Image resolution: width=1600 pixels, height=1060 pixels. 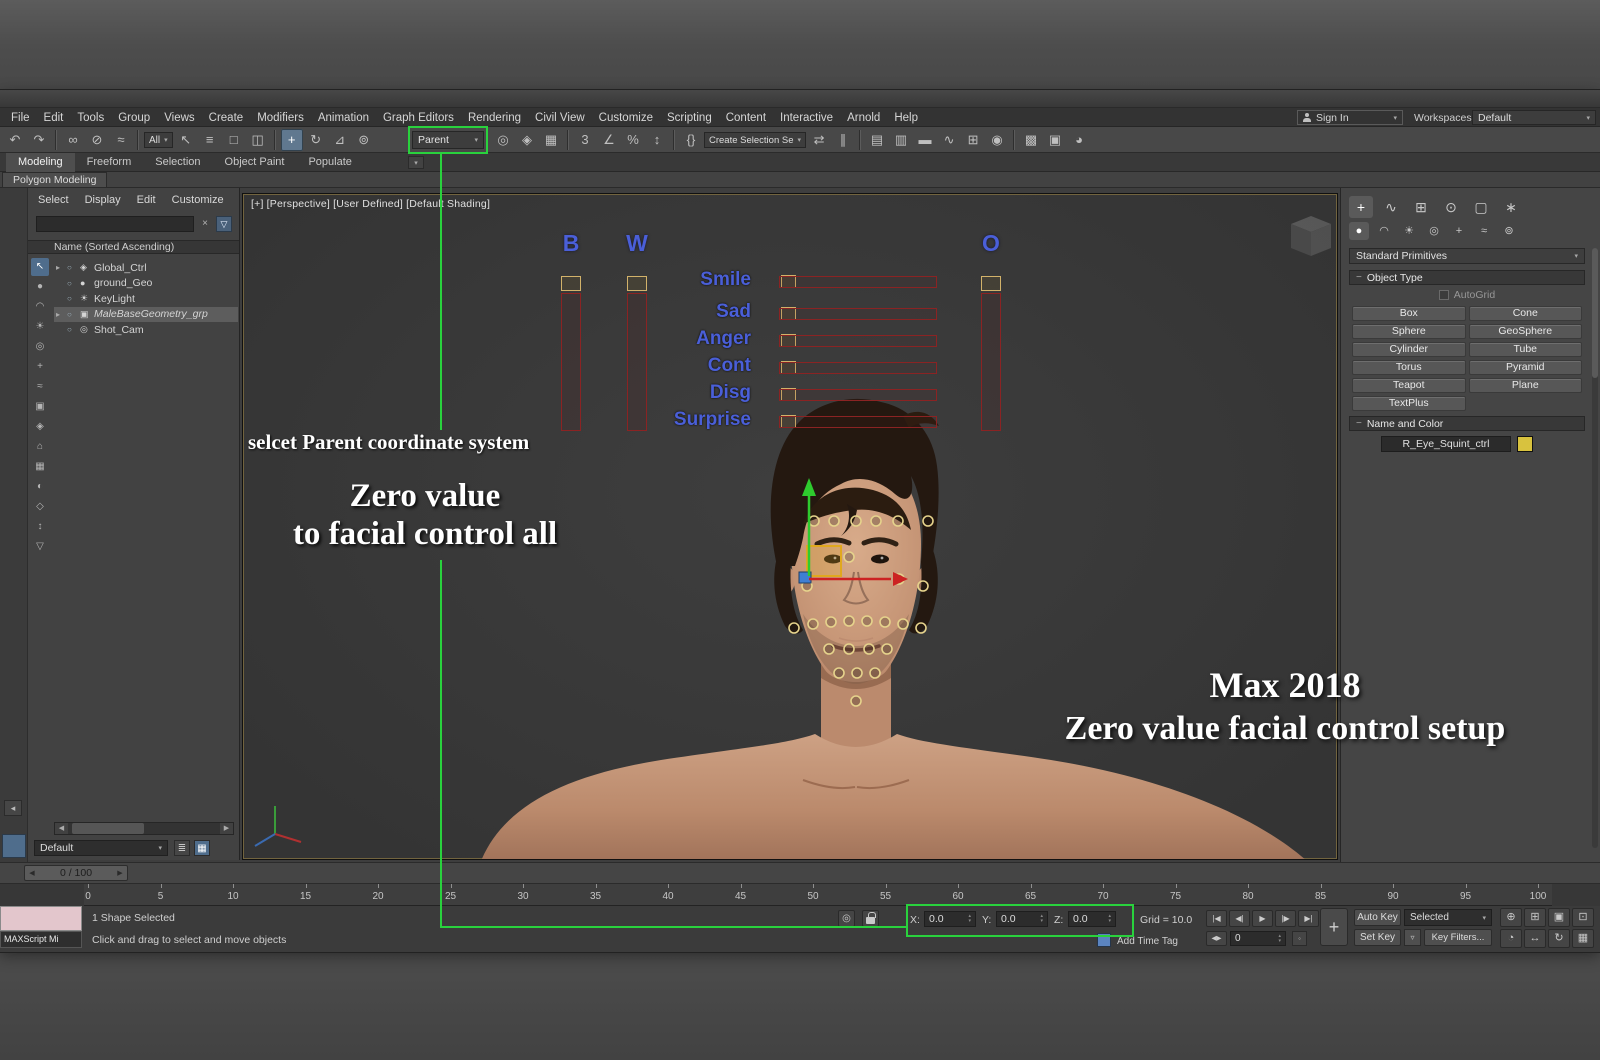 I want to click on search-clear-icon: ×, so click(x=205, y=224).